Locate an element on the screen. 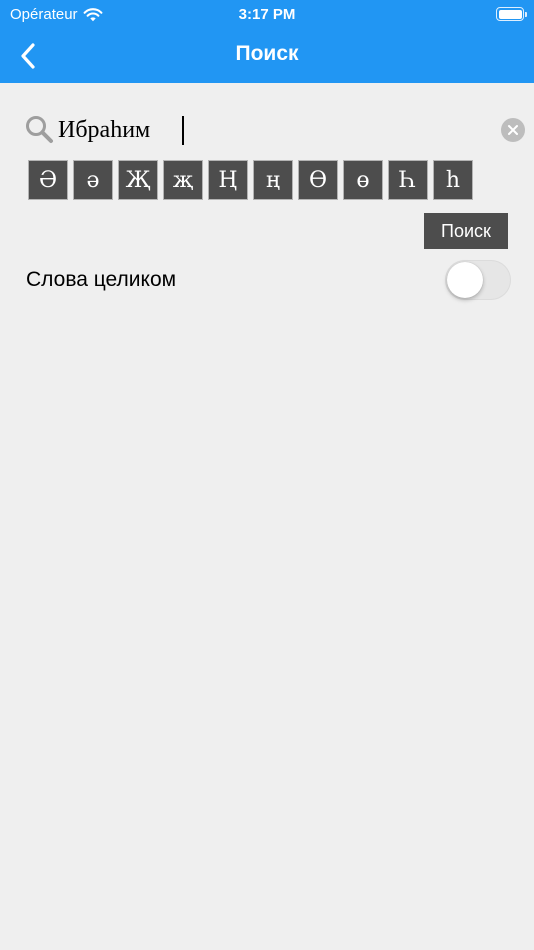  key-zhe-descender-upper: Җ is located at coordinates (138, 180).